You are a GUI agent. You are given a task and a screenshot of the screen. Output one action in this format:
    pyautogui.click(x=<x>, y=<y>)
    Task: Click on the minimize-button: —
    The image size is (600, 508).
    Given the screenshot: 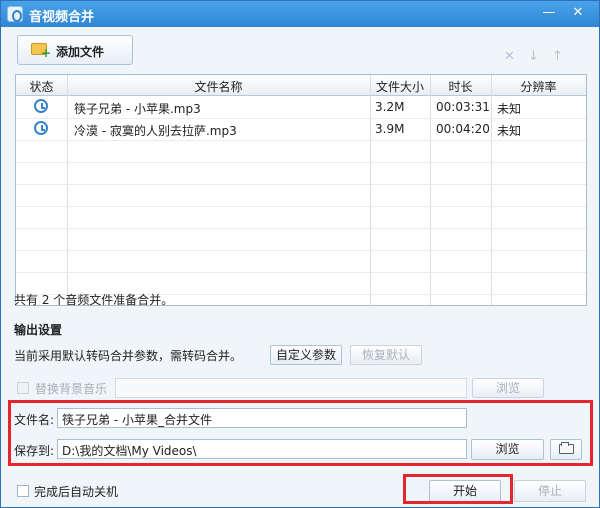 What is the action you would take?
    pyautogui.click(x=549, y=13)
    